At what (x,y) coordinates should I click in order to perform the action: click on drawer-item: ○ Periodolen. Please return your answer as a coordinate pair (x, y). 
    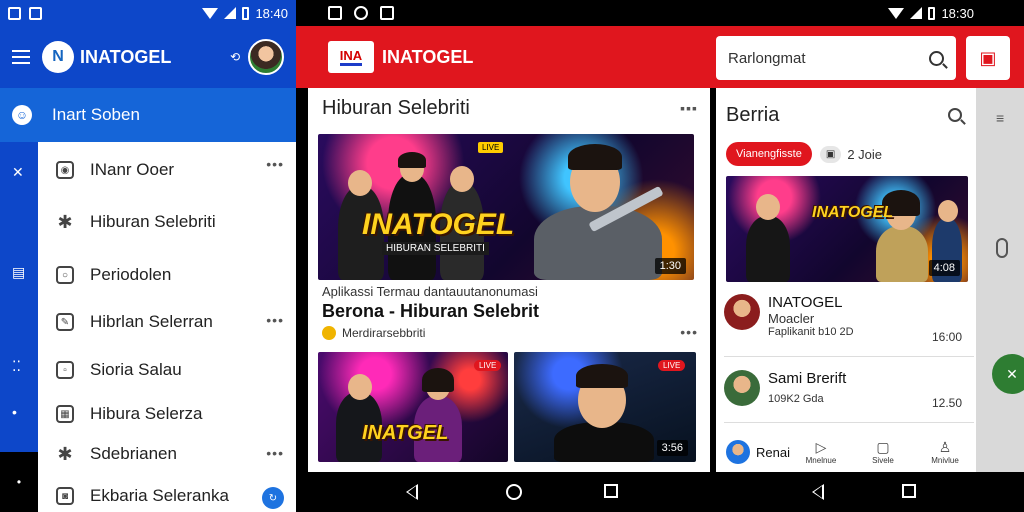
    Looking at the image, I should click on (167, 272).